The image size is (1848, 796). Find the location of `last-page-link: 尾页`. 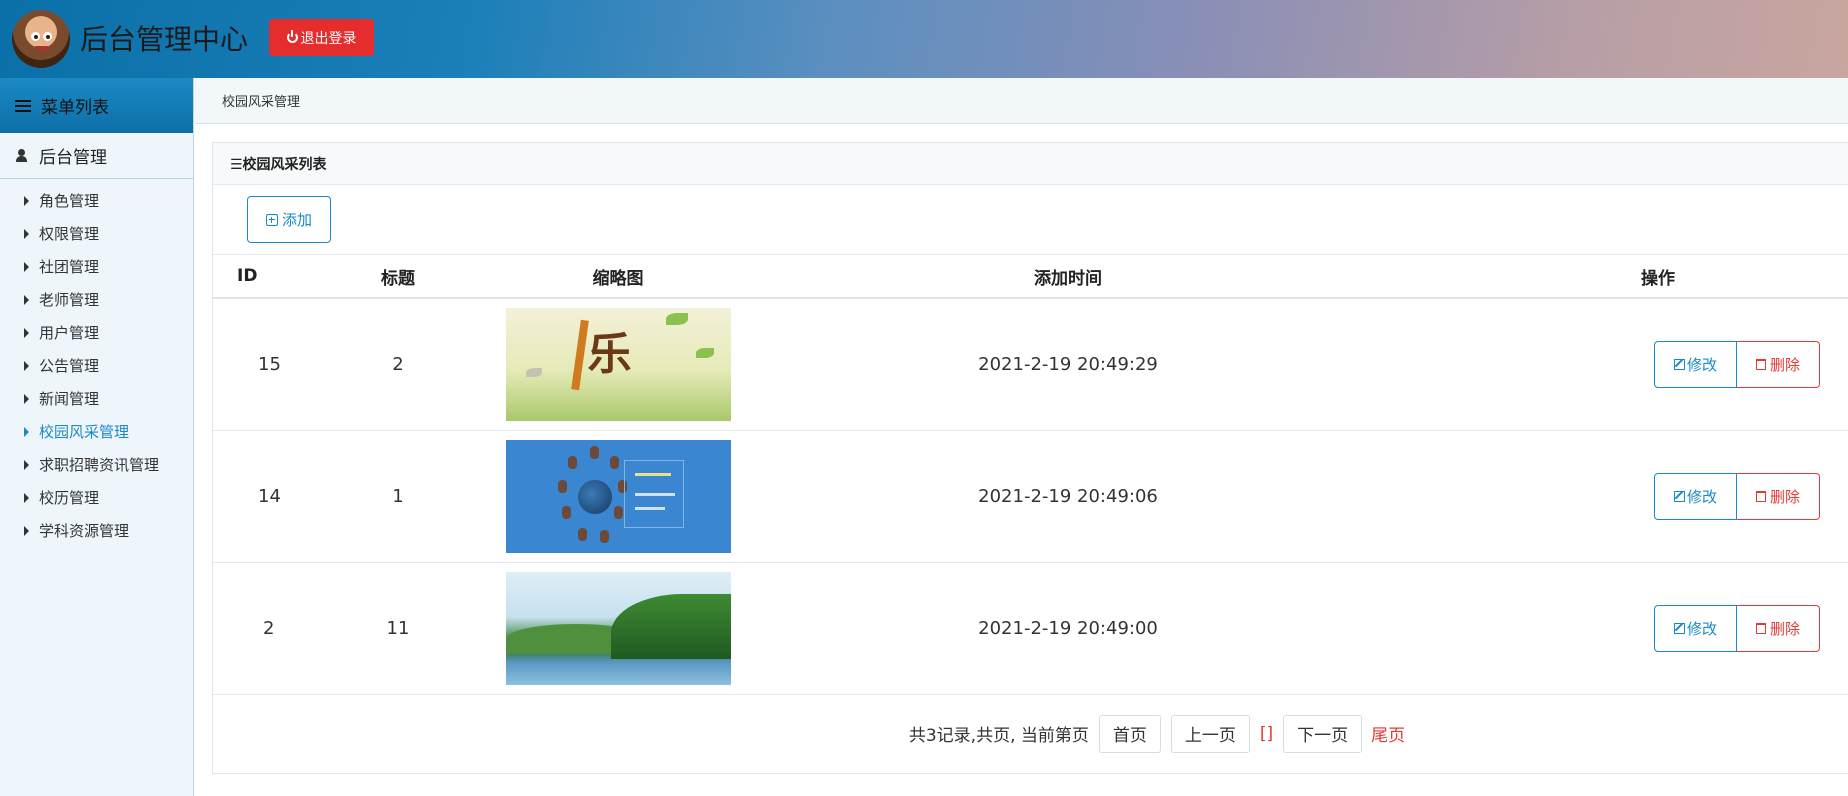

last-page-link: 尾页 is located at coordinates (1388, 733).